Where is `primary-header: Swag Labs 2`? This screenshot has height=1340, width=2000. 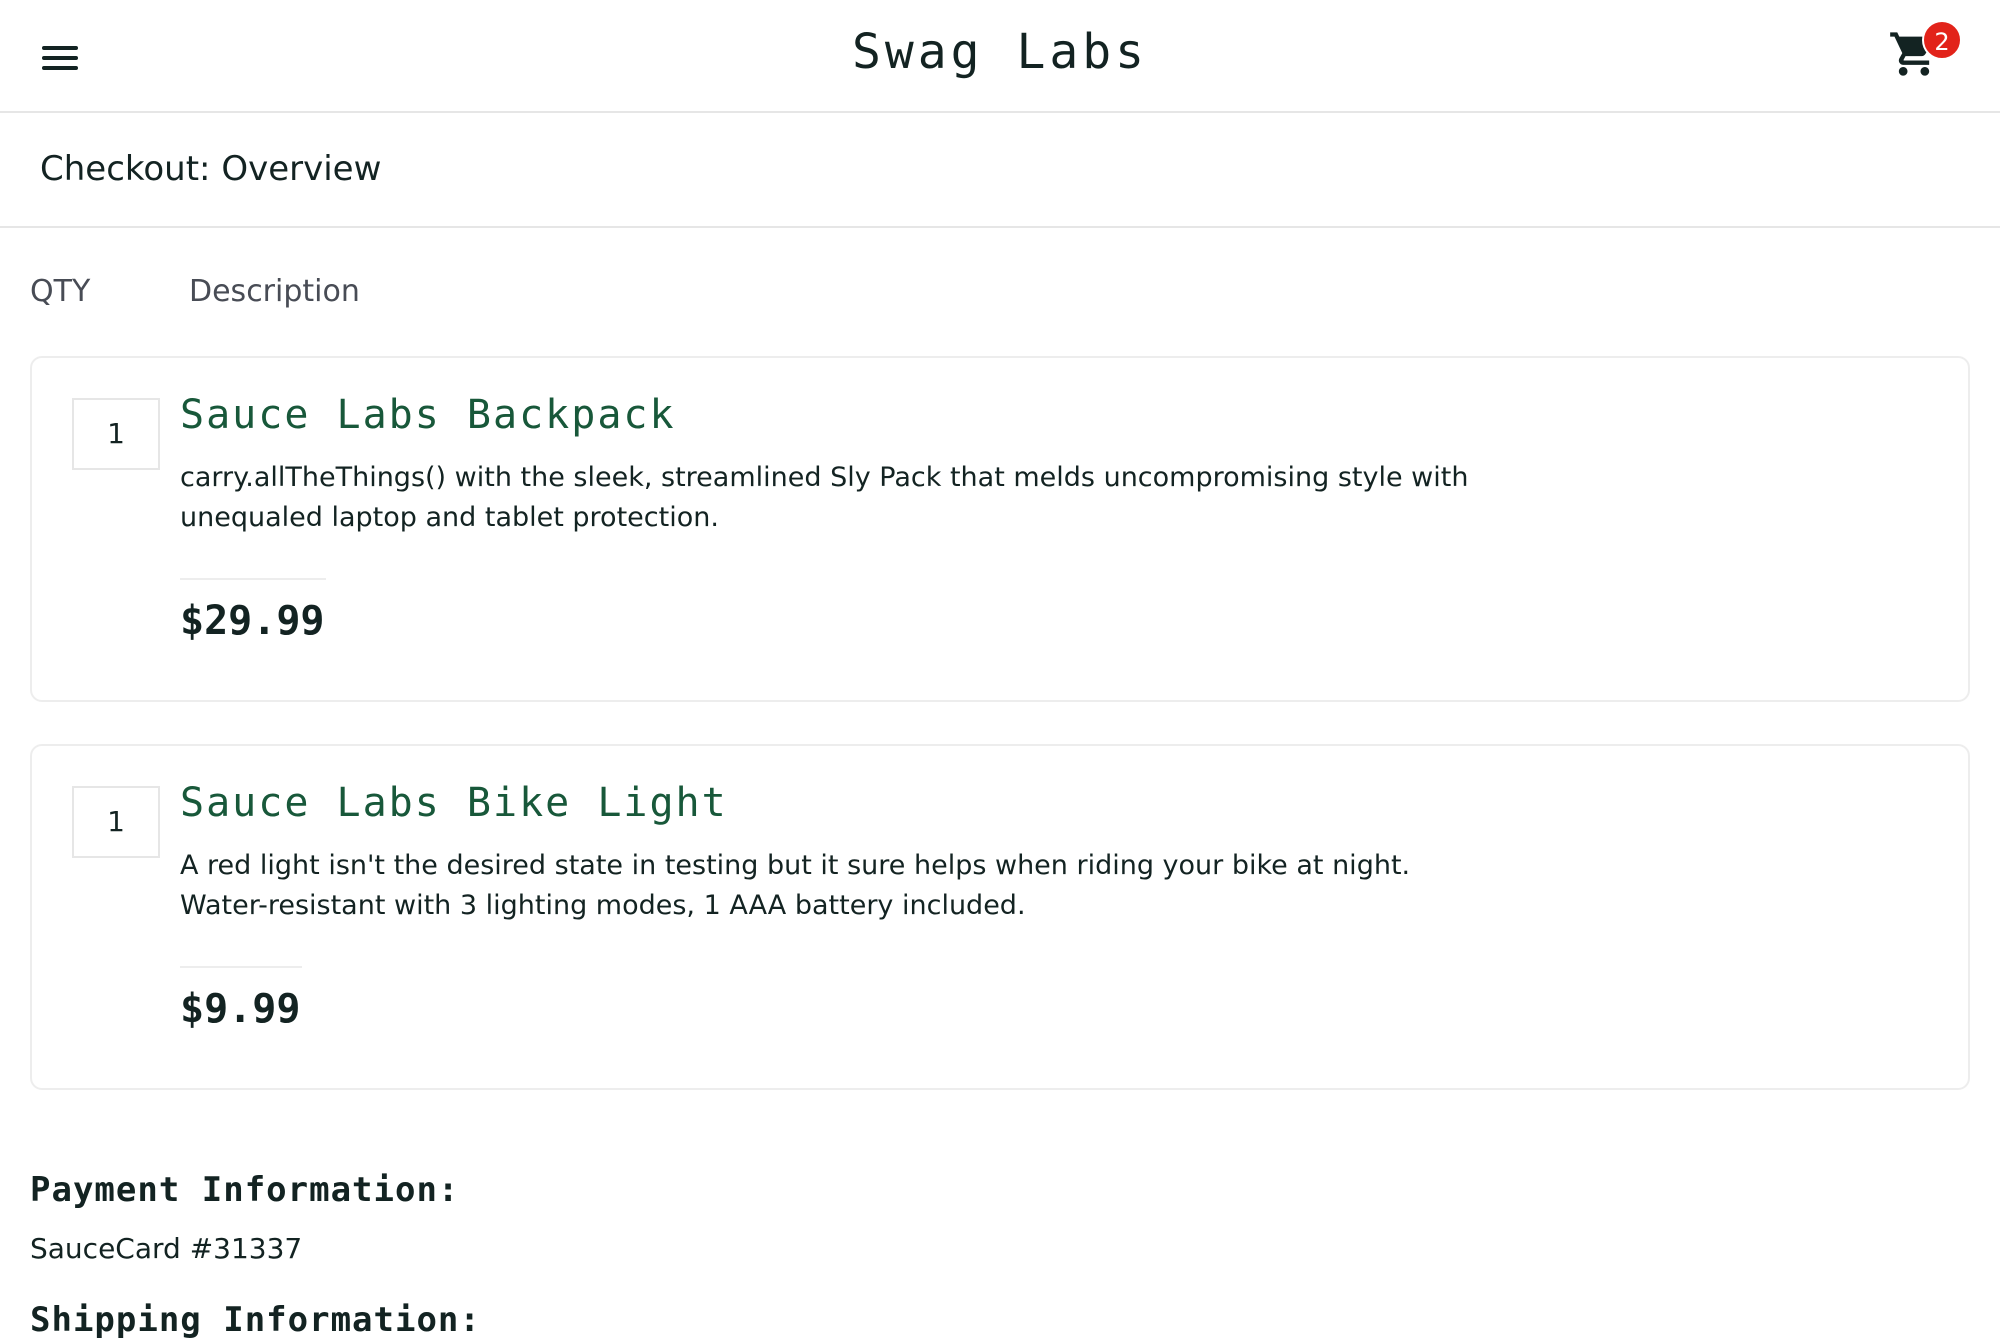 primary-header: Swag Labs 2 is located at coordinates (1000, 56).